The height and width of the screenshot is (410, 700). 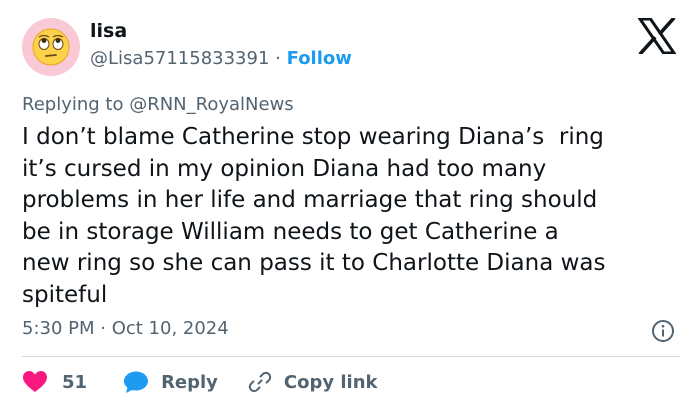 What do you see at coordinates (260, 382) in the screenshot?
I see `link-icon` at bounding box center [260, 382].